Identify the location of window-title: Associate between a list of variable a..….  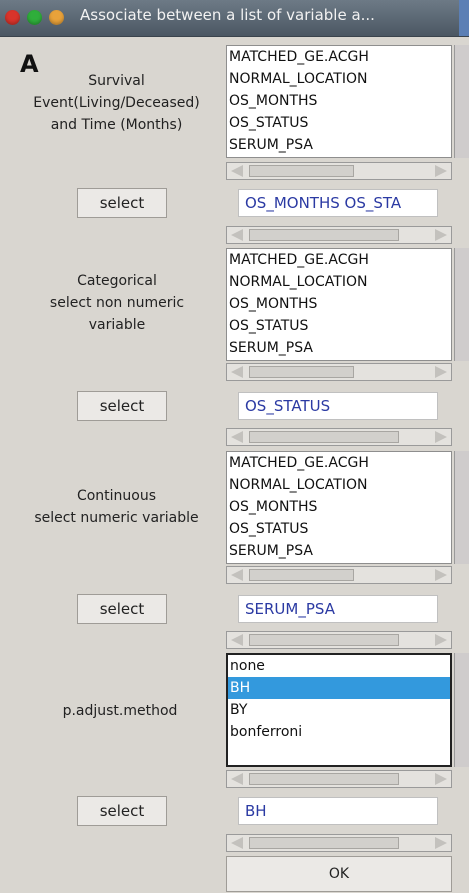
(227, 15).